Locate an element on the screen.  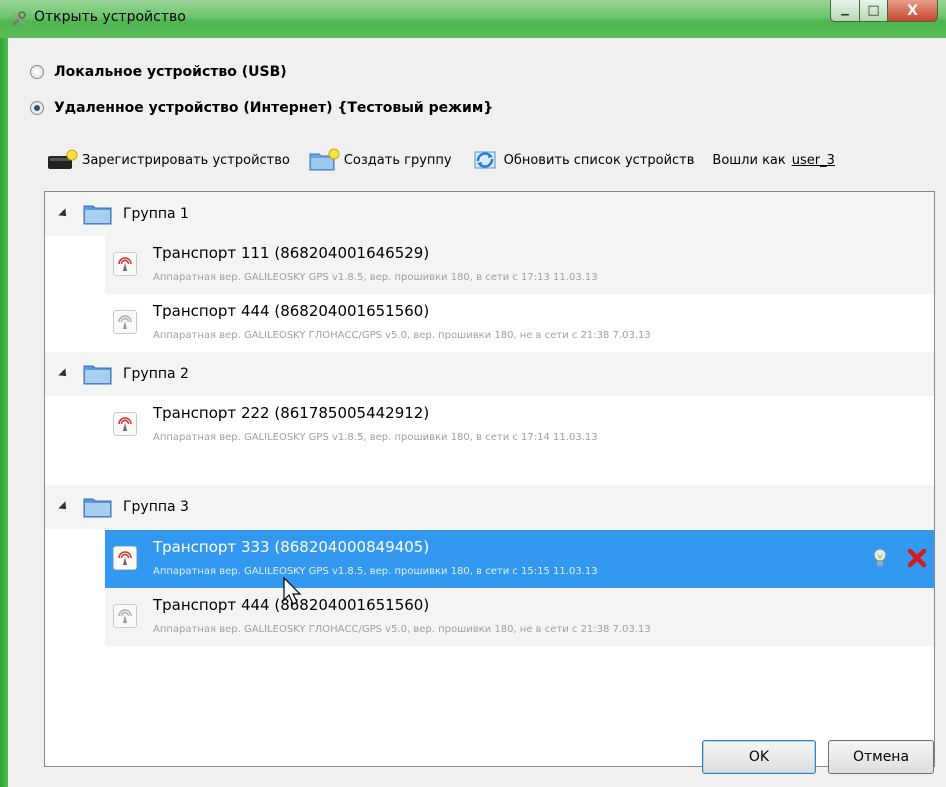
register-device-button: Зарегистрировать устройство is located at coordinates (168, 160).